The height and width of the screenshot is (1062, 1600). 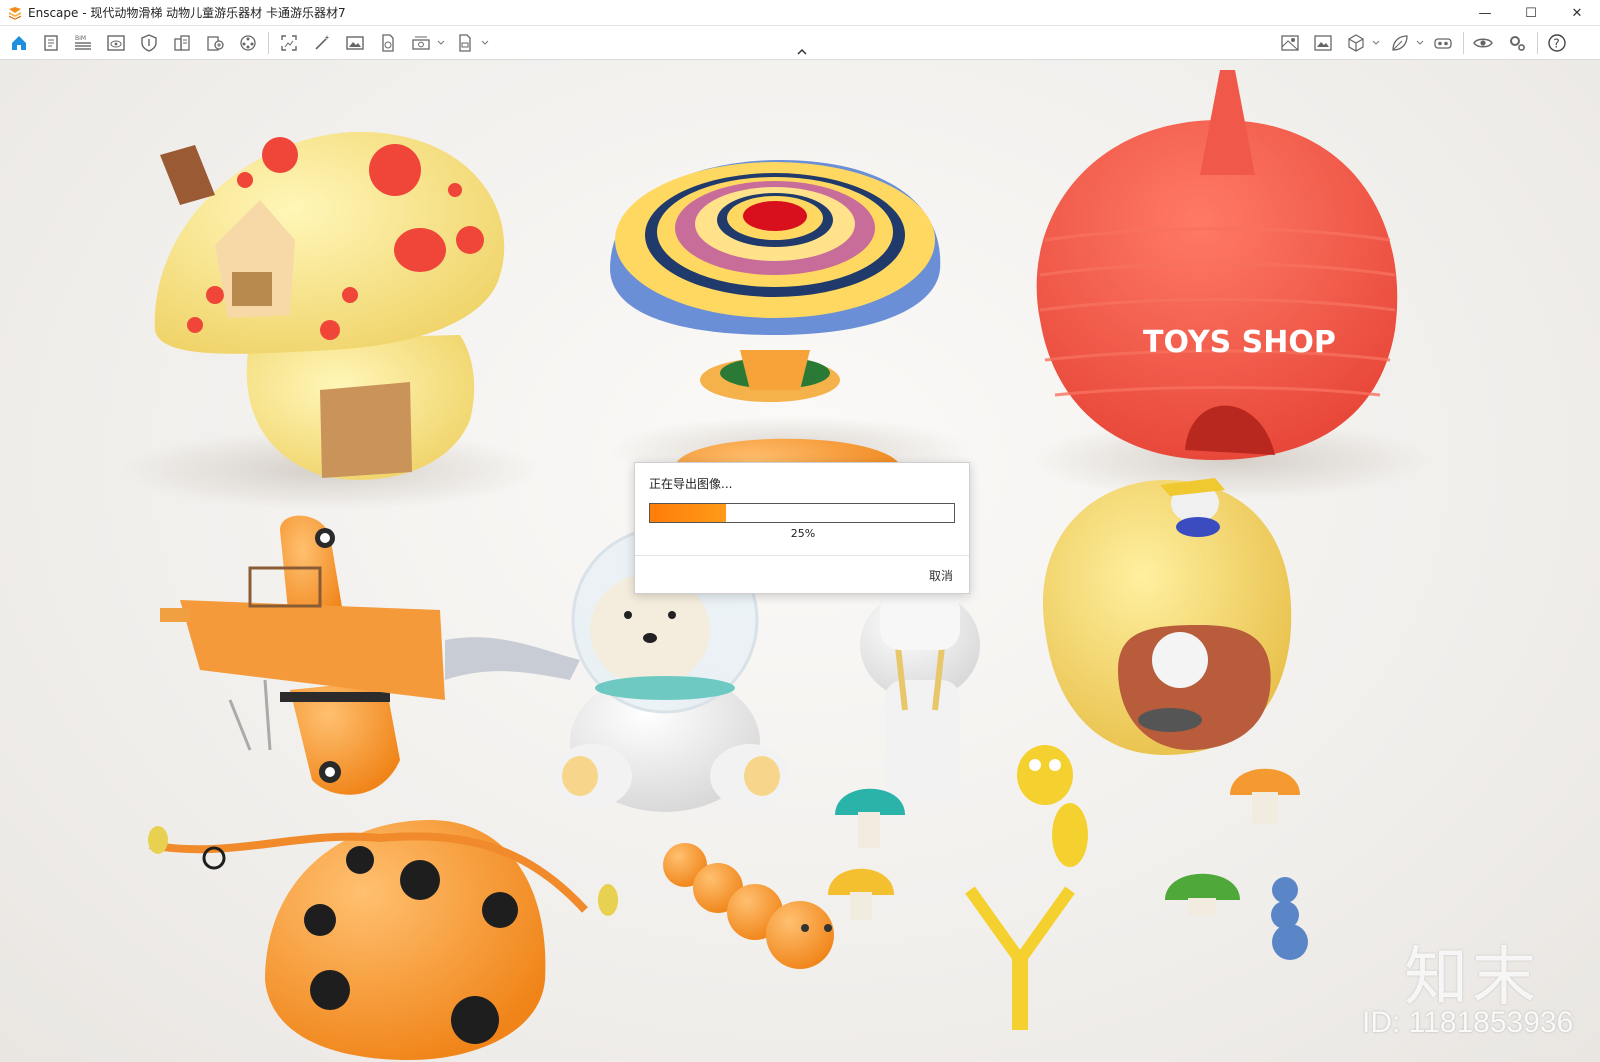 What do you see at coordinates (19, 43) in the screenshot?
I see `home-icon` at bounding box center [19, 43].